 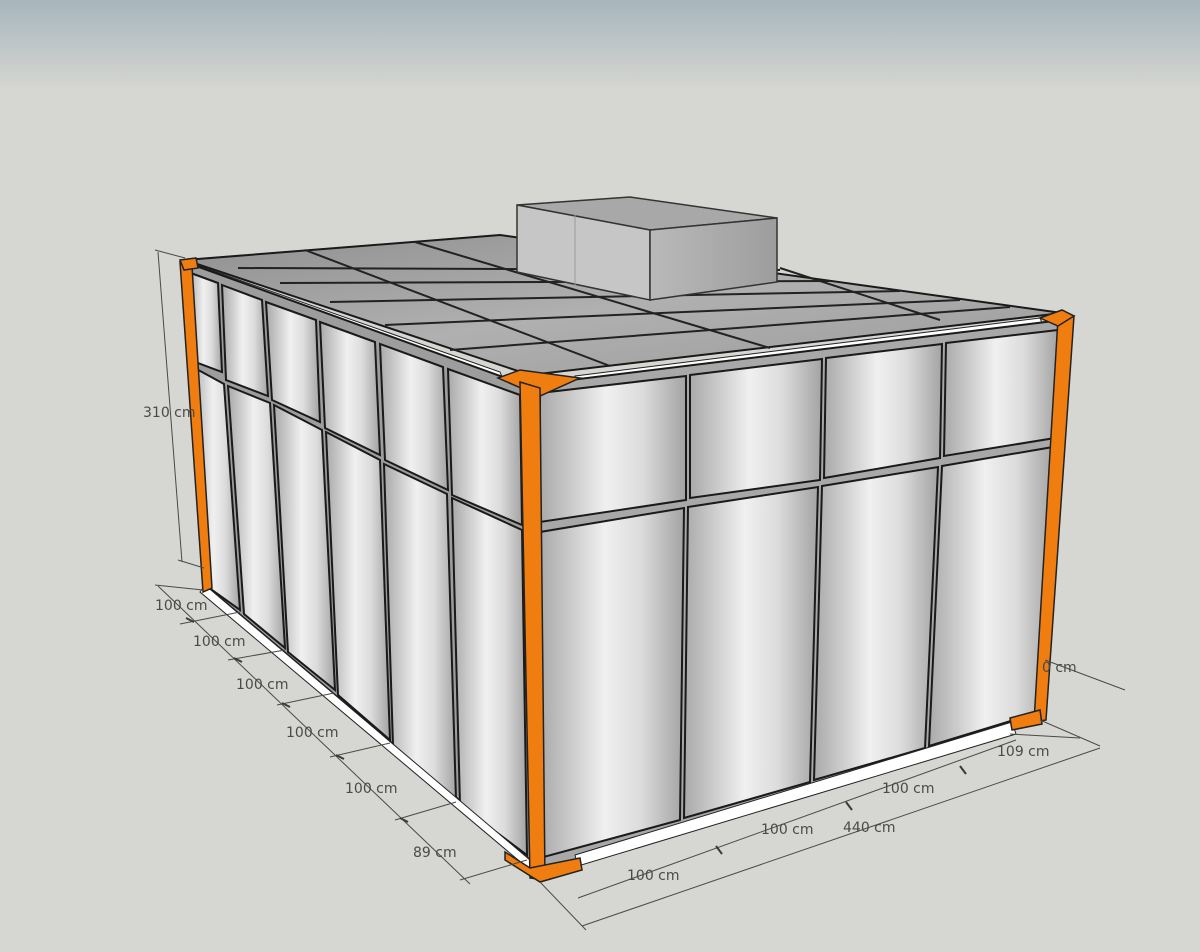 What do you see at coordinates (869, 828) in the screenshot?
I see `front-total-dimension: 440 cm` at bounding box center [869, 828].